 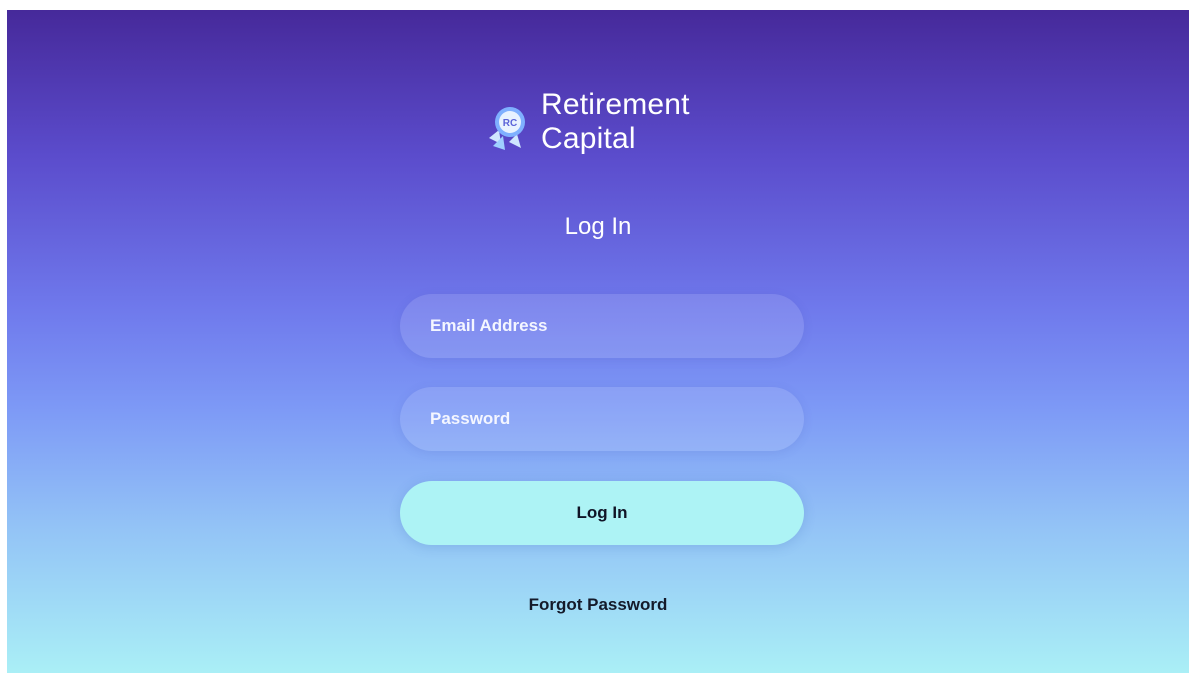 What do you see at coordinates (598, 605) in the screenshot?
I see `forgot-password-link: Forgot Password` at bounding box center [598, 605].